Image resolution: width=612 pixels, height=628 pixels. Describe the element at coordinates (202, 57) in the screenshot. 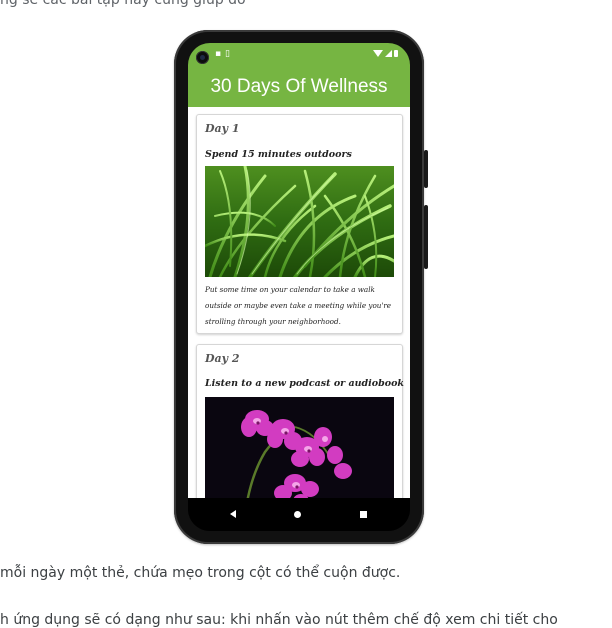

I see `camera-cutout` at that location.